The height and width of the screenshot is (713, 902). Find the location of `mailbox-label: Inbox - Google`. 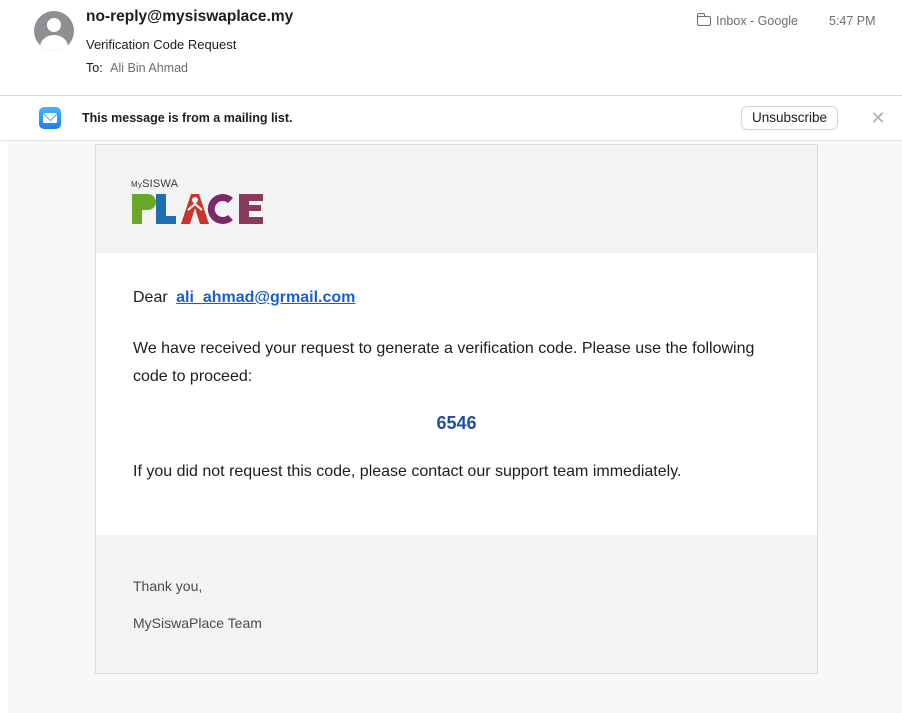

mailbox-label: Inbox - Google is located at coordinates (747, 20).